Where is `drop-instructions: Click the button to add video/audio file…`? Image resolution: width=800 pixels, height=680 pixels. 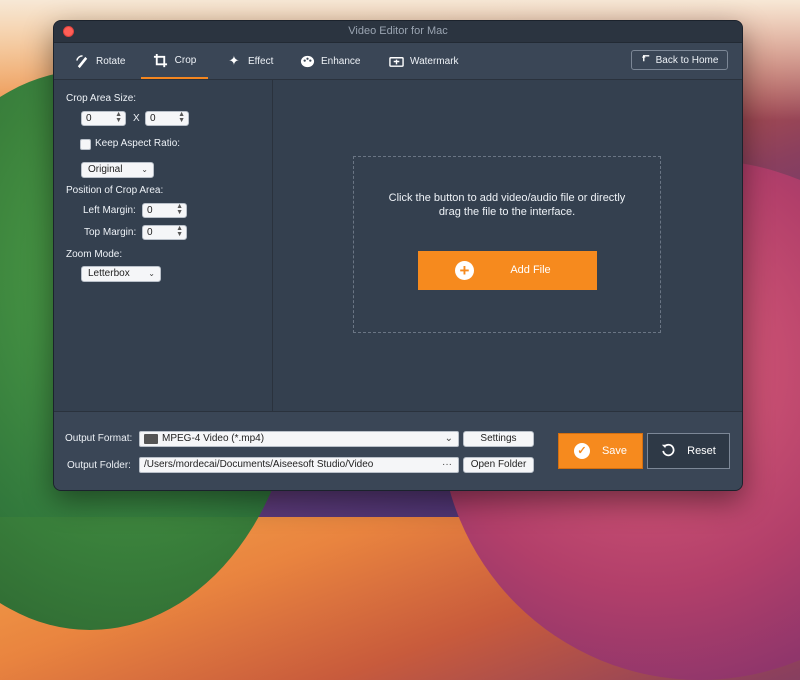
drop-instructions: Click the button to add video/audio file… is located at coordinates (507, 205).